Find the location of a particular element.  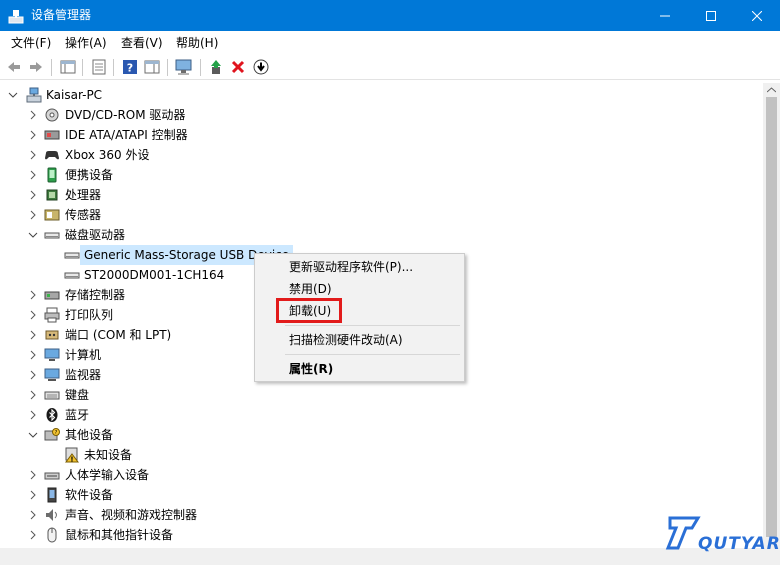

tree-root-node: Kaisar-PC is located at coordinates (150, 95).